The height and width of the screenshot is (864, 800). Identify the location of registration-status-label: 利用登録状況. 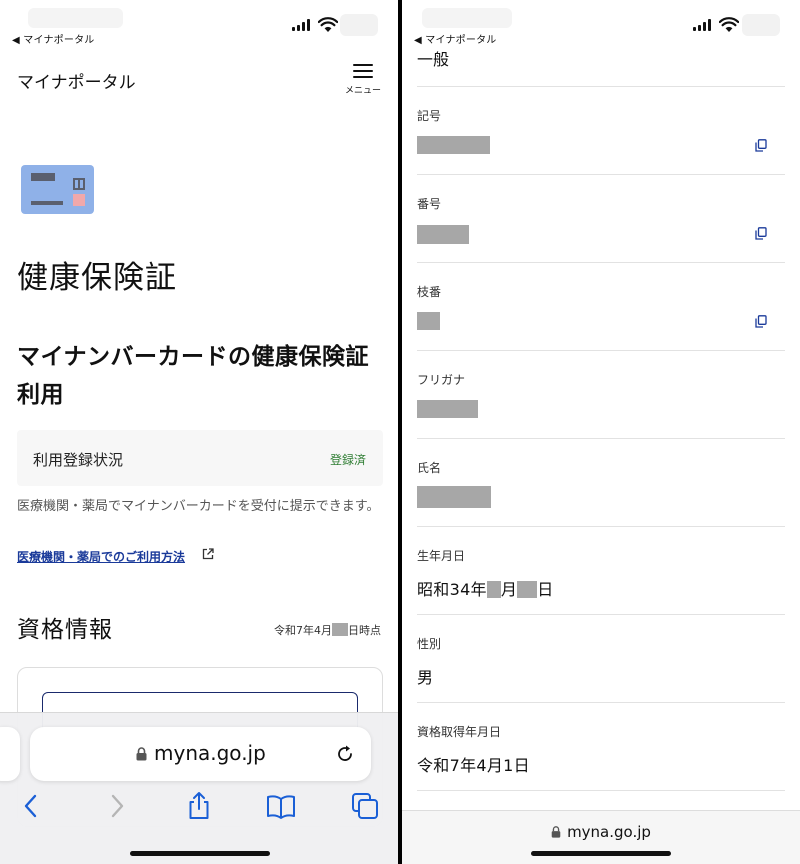
(78, 460).